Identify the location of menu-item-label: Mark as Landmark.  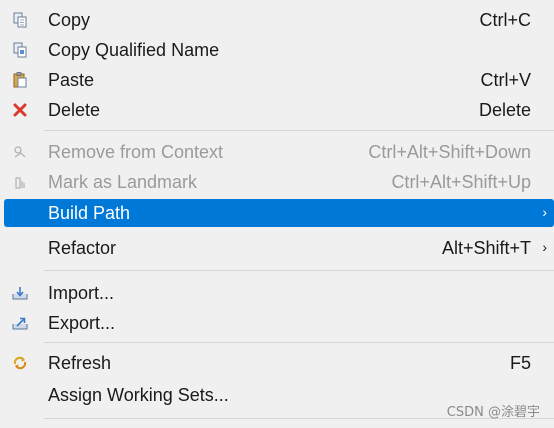
(123, 181).